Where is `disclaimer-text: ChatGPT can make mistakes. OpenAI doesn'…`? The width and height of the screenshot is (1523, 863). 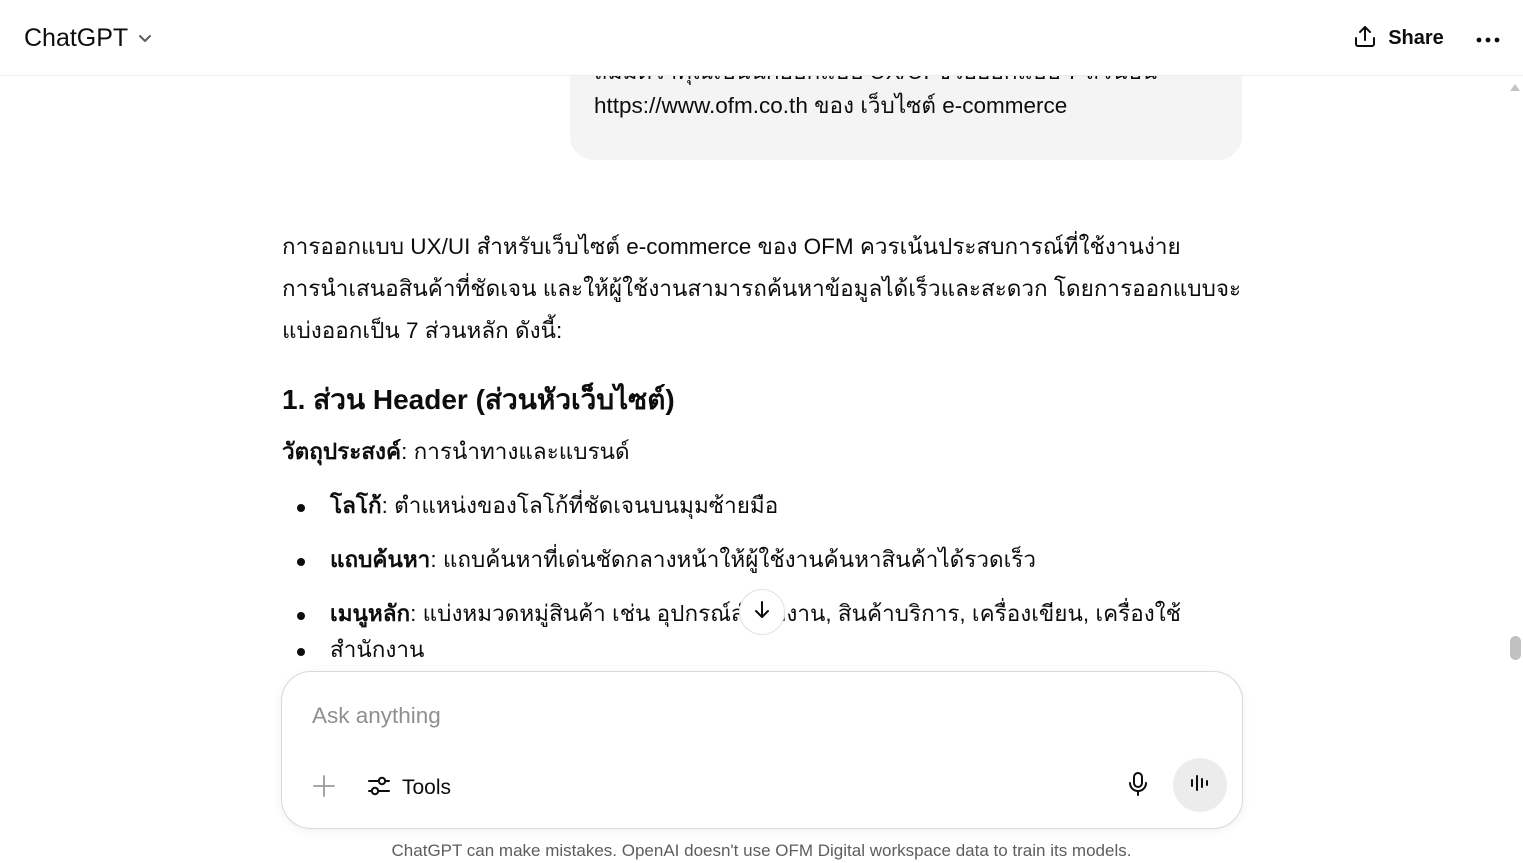 disclaimer-text: ChatGPT can make mistakes. OpenAI doesn'… is located at coordinates (761, 850).